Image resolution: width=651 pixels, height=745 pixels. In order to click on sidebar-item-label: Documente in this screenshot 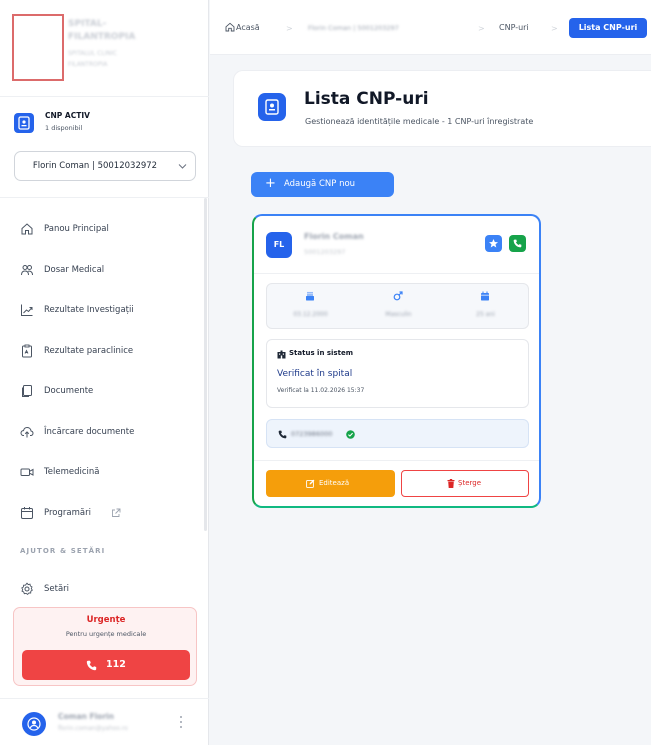, I will do `click(69, 391)`.